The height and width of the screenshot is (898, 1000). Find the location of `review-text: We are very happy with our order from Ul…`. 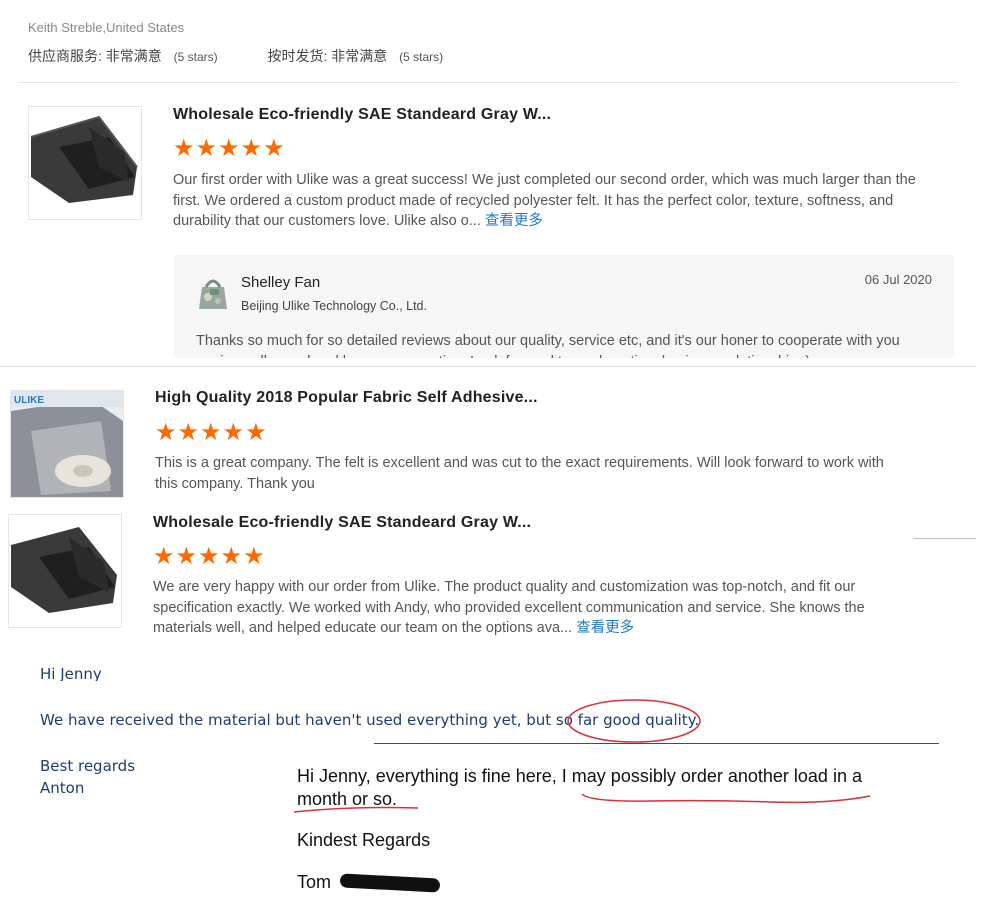

review-text: We are very happy with our order from Ul… is located at coordinates (521, 608).